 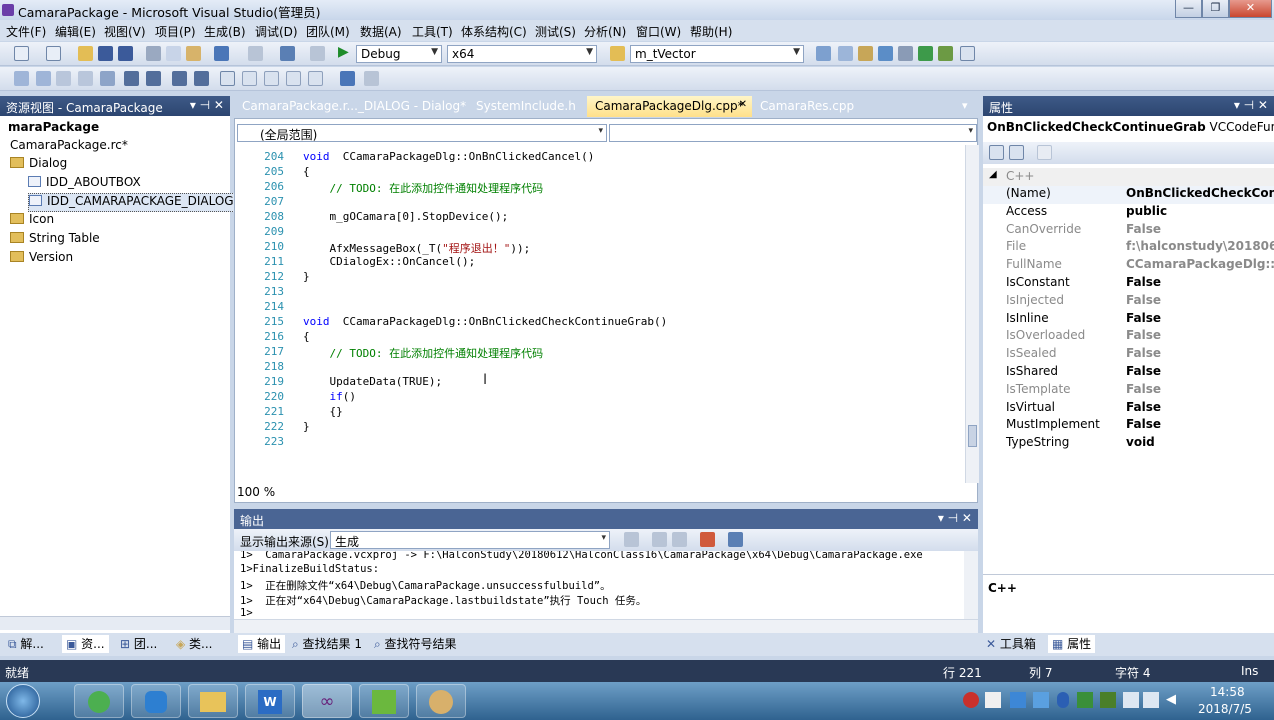 I want to click on vertical-scrollbar, so click(x=972, y=314).